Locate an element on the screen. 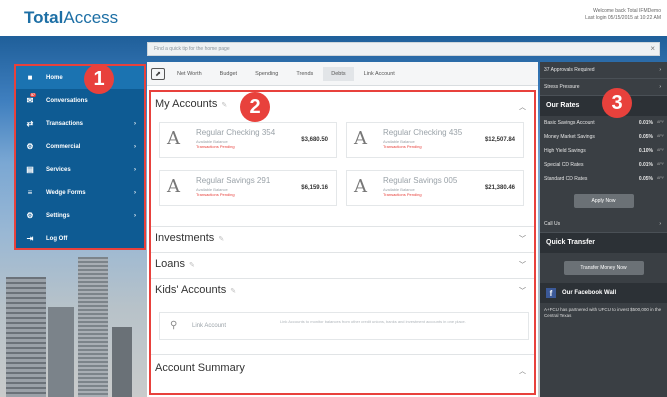 Image resolution: width=667 pixels, height=397 pixels. nav-item-transactions: ⇄ Transactions › is located at coordinates (80, 123).